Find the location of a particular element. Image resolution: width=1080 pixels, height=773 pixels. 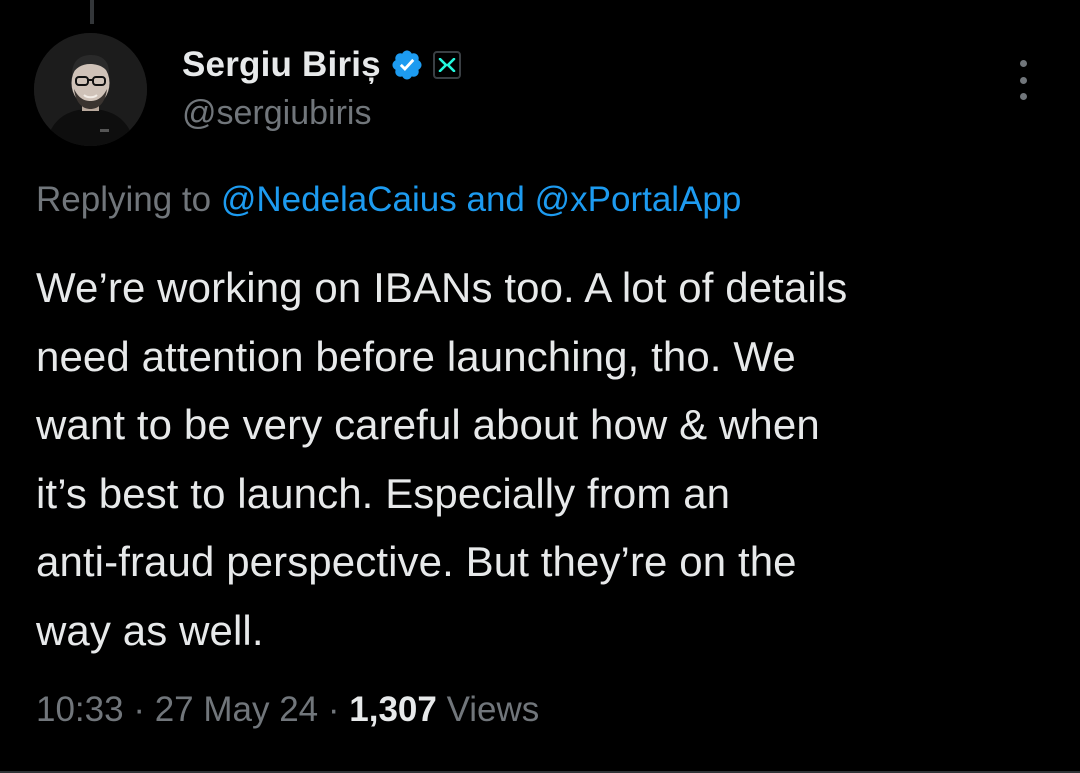

author-display-name: Sergiu Biriș is located at coordinates (281, 65).